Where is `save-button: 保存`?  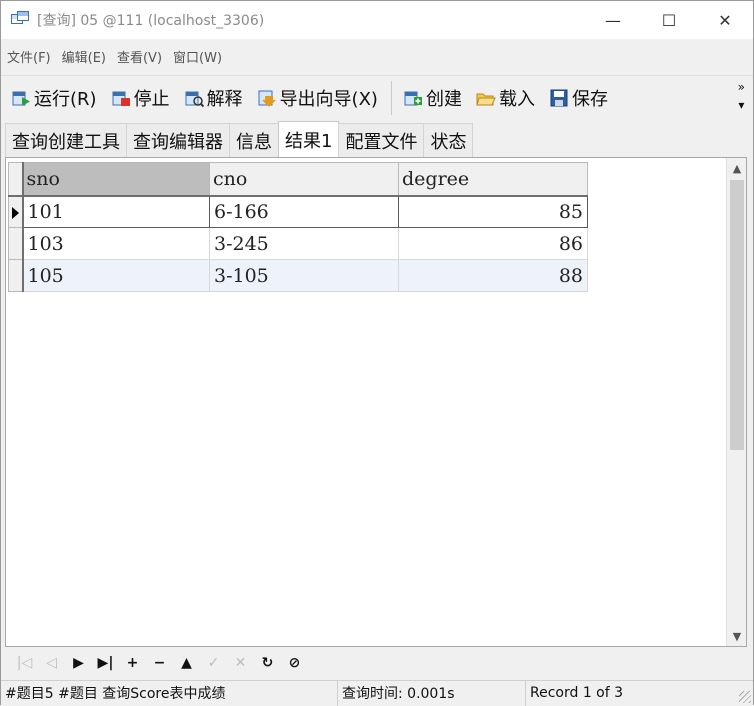 save-button: 保存 is located at coordinates (578, 98).